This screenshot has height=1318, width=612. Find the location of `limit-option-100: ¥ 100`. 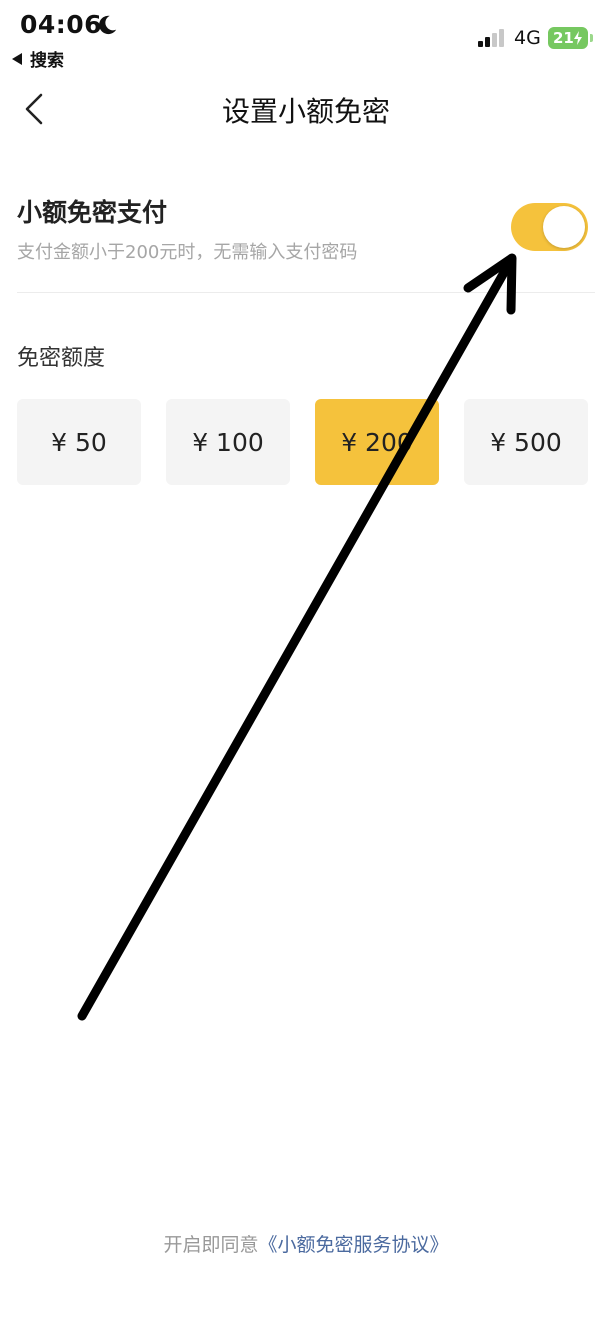

limit-option-100: ¥ 100 is located at coordinates (228, 442).